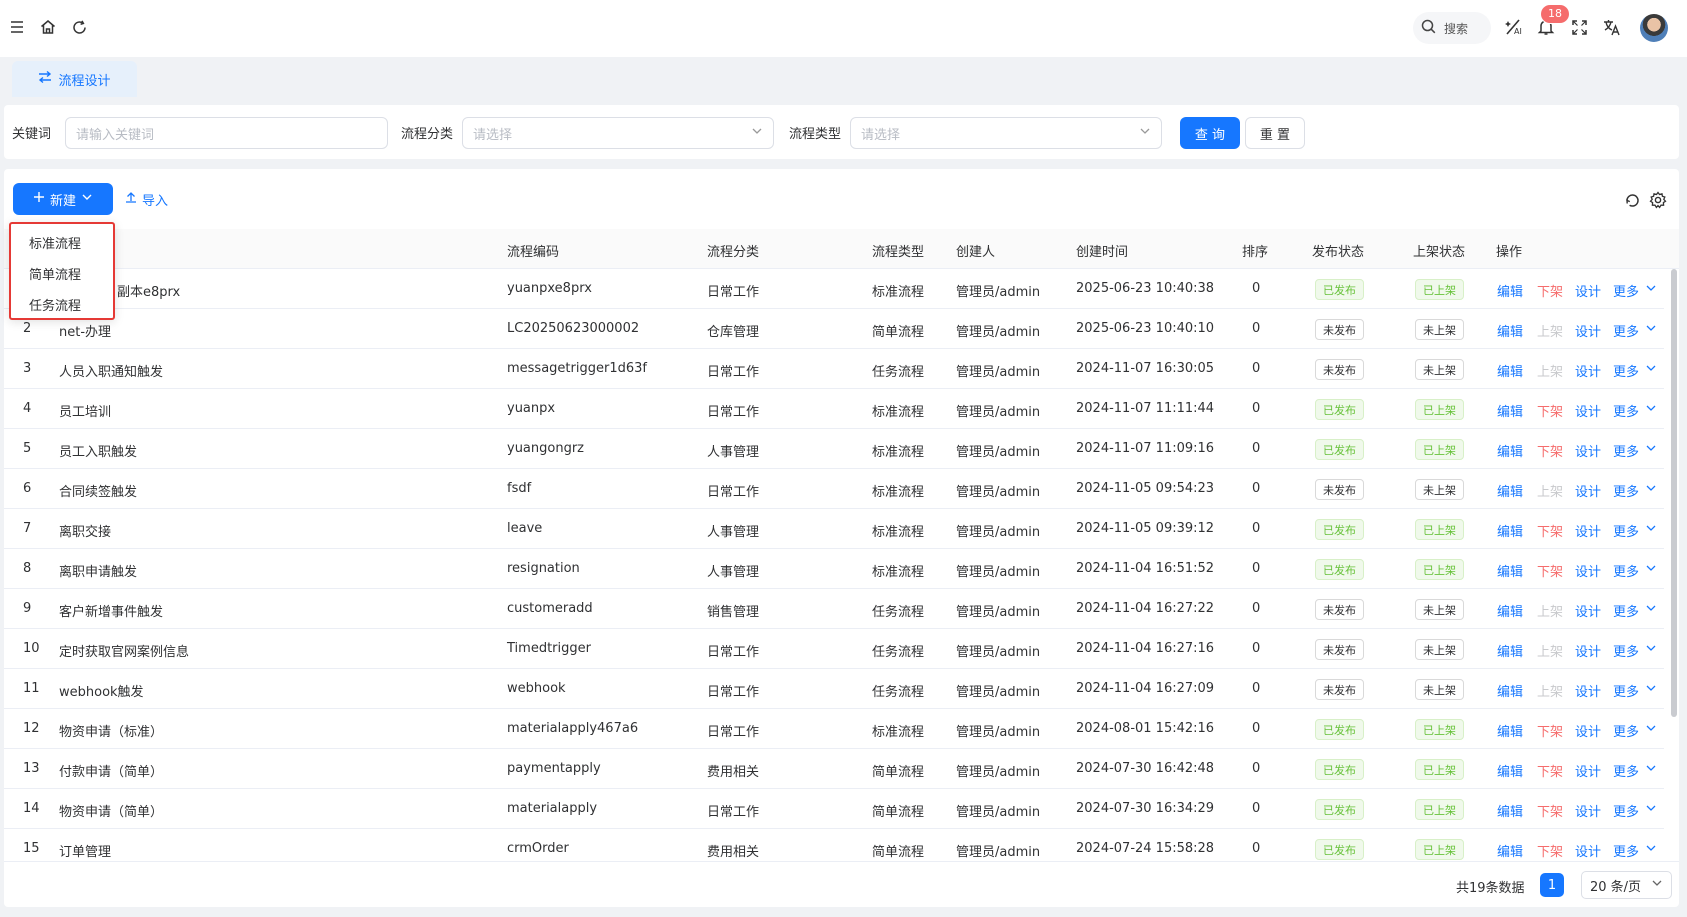  What do you see at coordinates (1210, 133) in the screenshot?
I see `query-button: 查 询` at bounding box center [1210, 133].